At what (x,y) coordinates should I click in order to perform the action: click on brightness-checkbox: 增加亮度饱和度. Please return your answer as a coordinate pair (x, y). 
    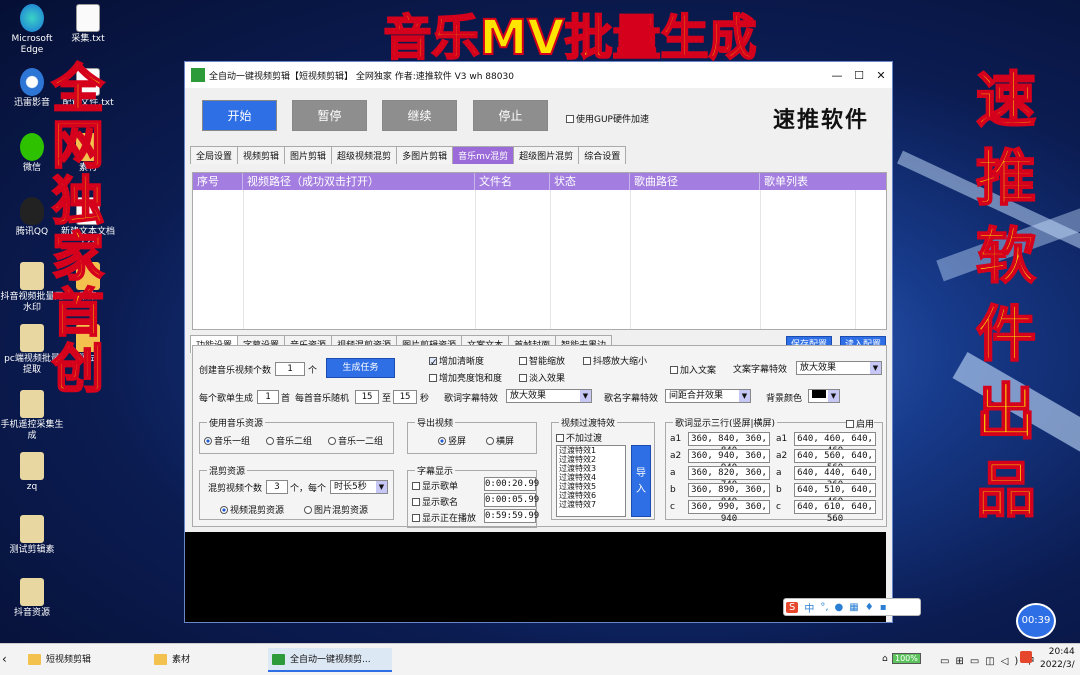
    Looking at the image, I should click on (465, 377).